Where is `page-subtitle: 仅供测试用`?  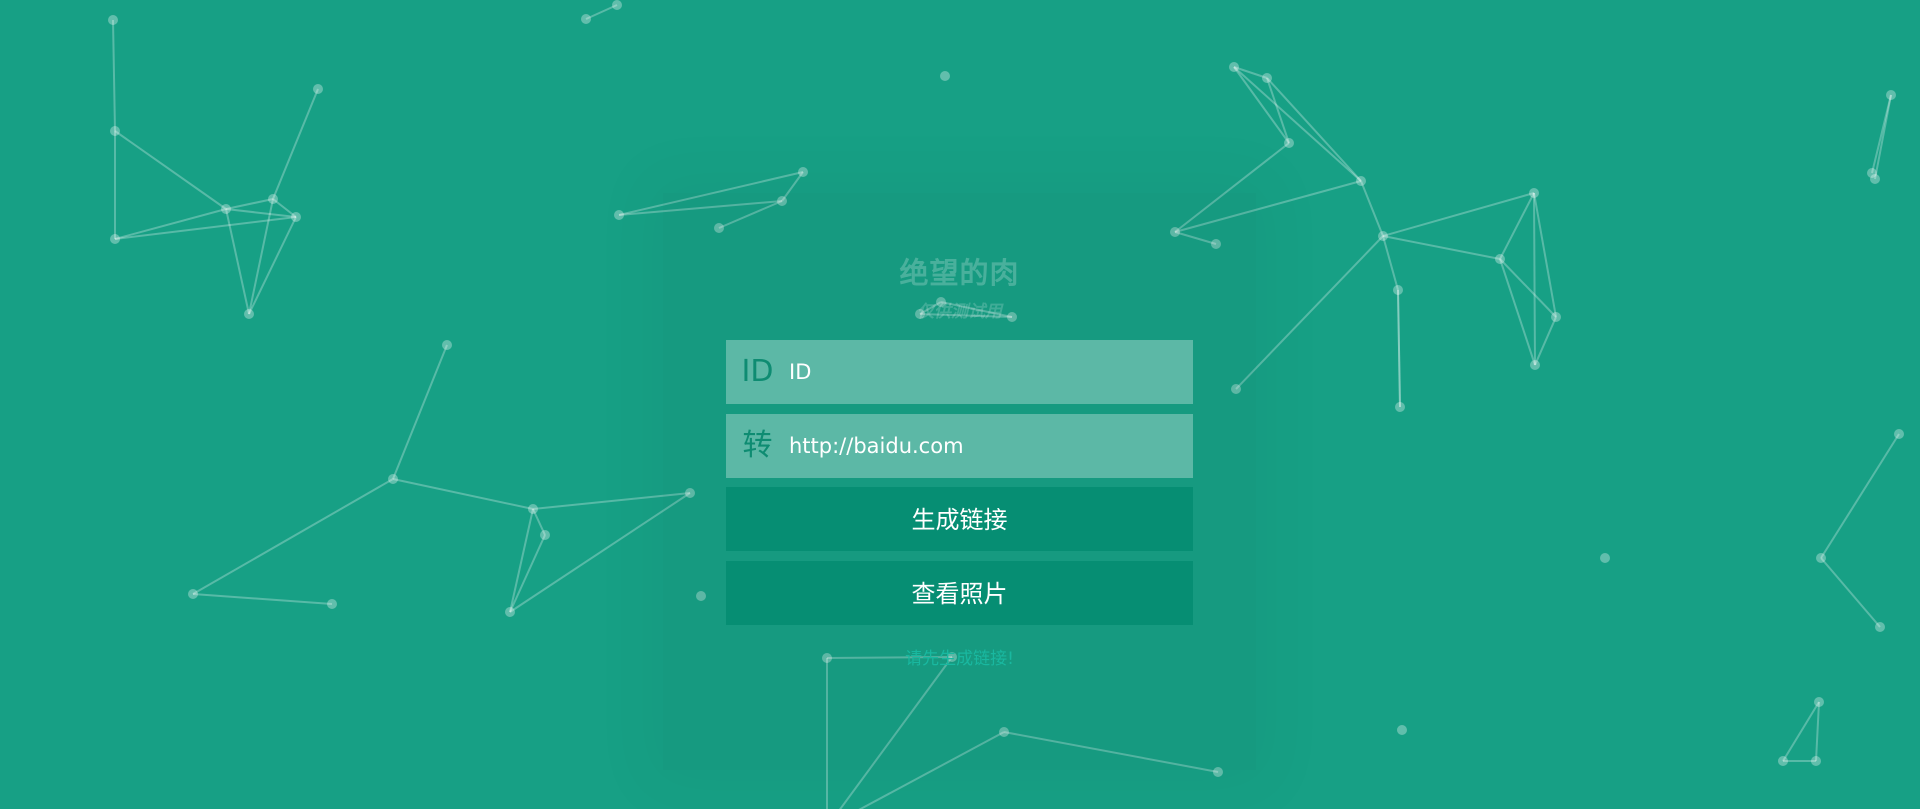 page-subtitle: 仅供测试用 is located at coordinates (959, 312).